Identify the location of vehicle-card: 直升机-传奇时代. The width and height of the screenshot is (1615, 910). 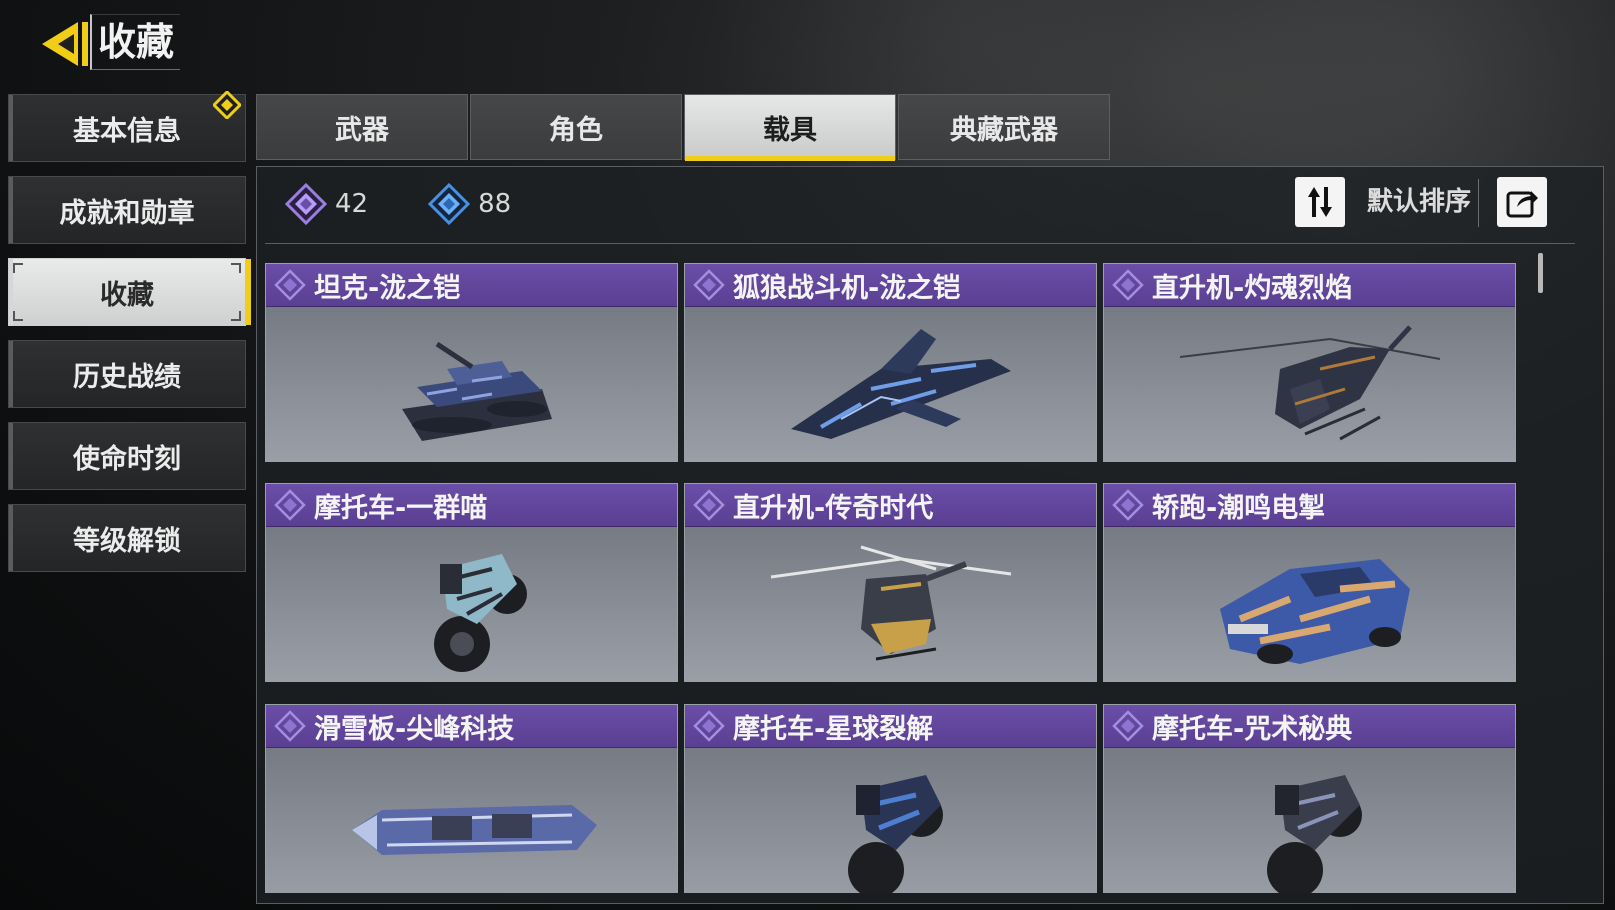
(890, 582).